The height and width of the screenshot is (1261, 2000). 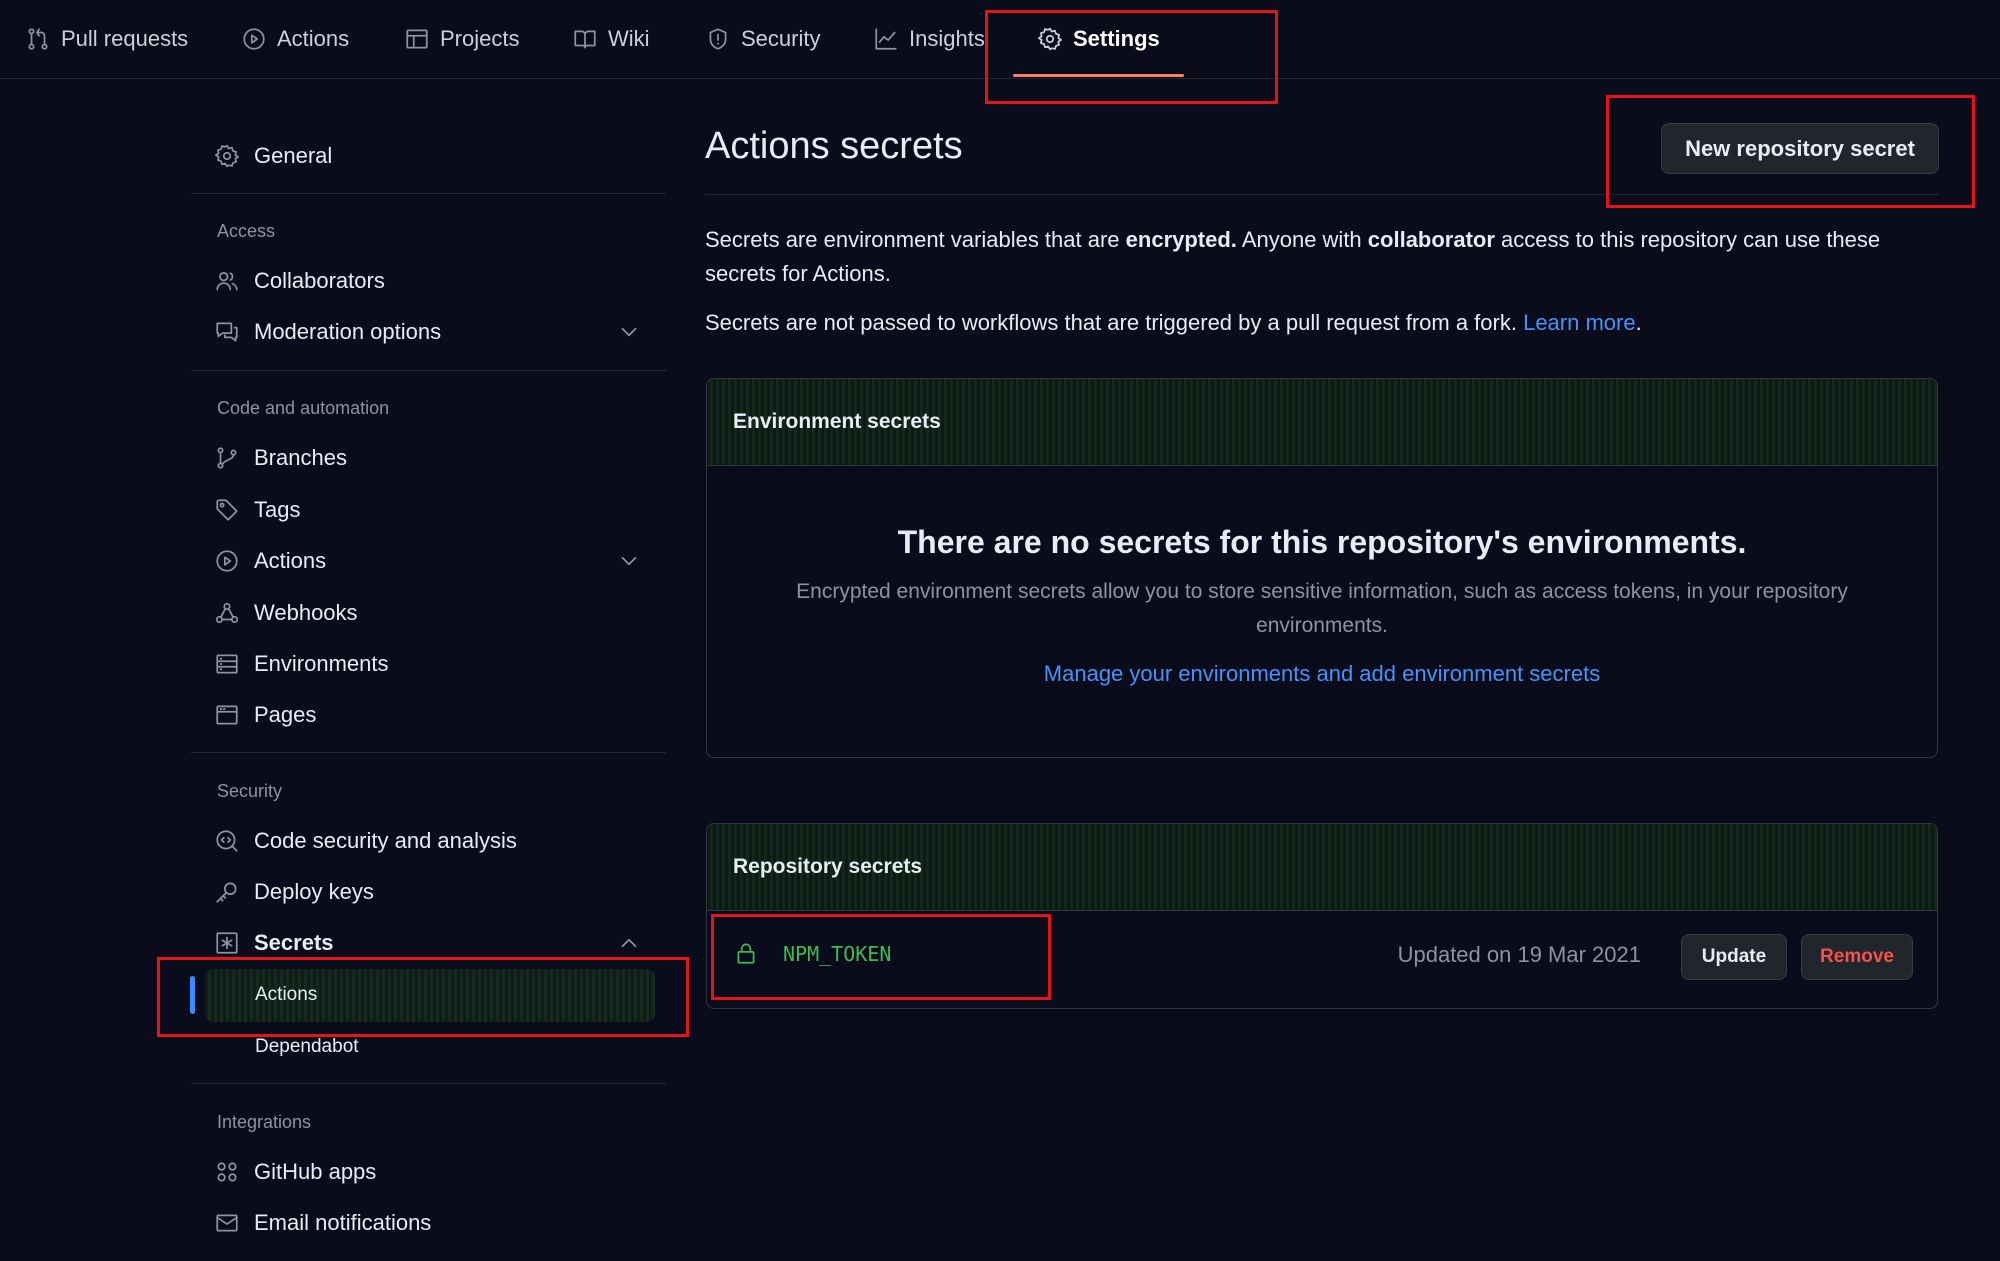 What do you see at coordinates (293, 155) in the screenshot?
I see `sidebar-item-label: General` at bounding box center [293, 155].